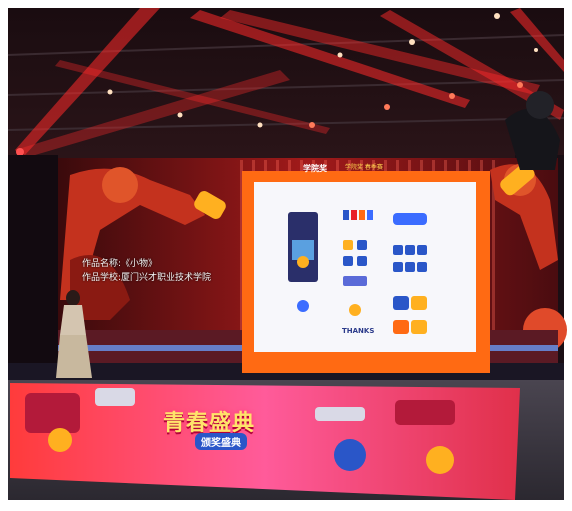 The image size is (572, 511). Describe the element at coordinates (364, 167) in the screenshot. I see `screen-logo-sub: 学院奖 春季赛` at that location.